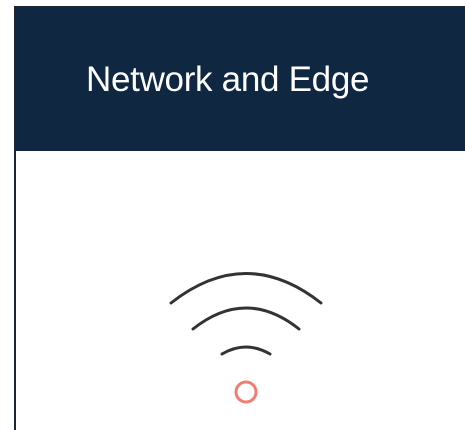  What do you see at coordinates (246, 288) in the screenshot?
I see `wifi-outer-arc` at bounding box center [246, 288].